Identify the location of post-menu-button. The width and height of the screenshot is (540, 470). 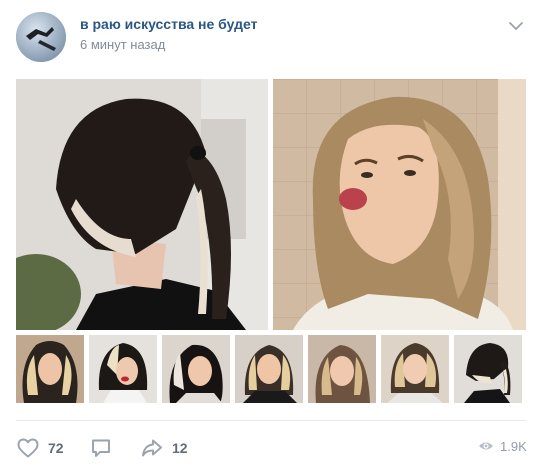
(516, 26).